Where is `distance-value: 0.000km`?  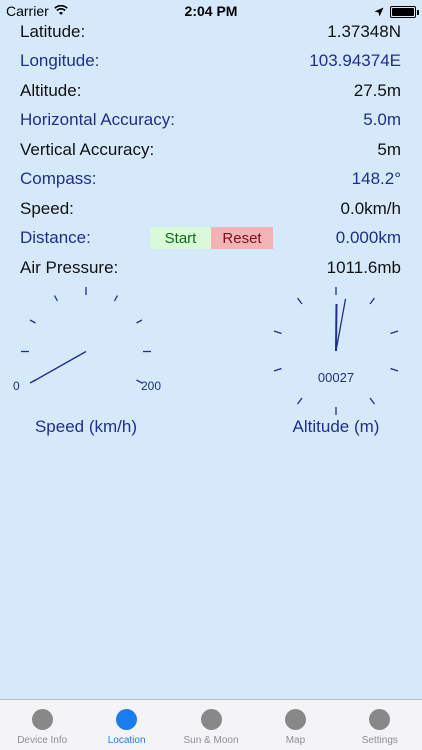
distance-value: 0.000km is located at coordinates (368, 237).